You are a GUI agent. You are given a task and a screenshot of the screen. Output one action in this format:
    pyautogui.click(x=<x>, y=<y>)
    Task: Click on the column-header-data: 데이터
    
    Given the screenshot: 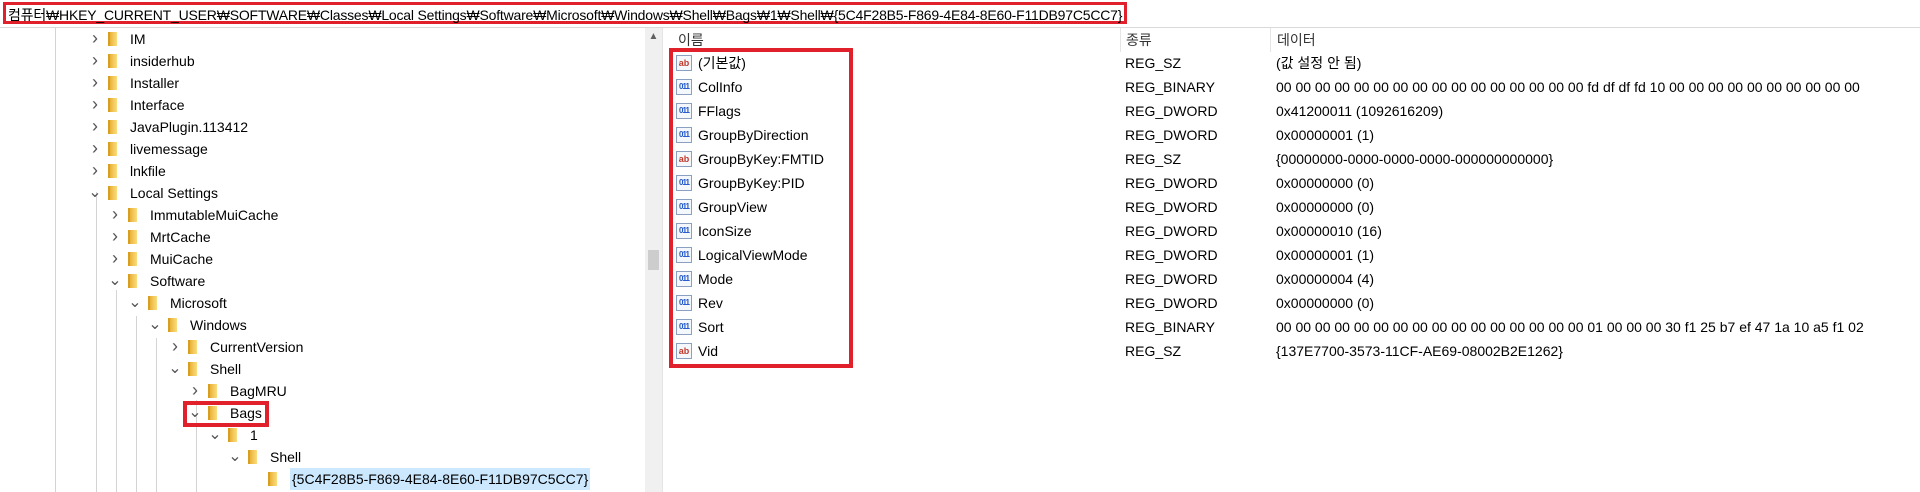 What is the action you would take?
    pyautogui.click(x=1296, y=40)
    